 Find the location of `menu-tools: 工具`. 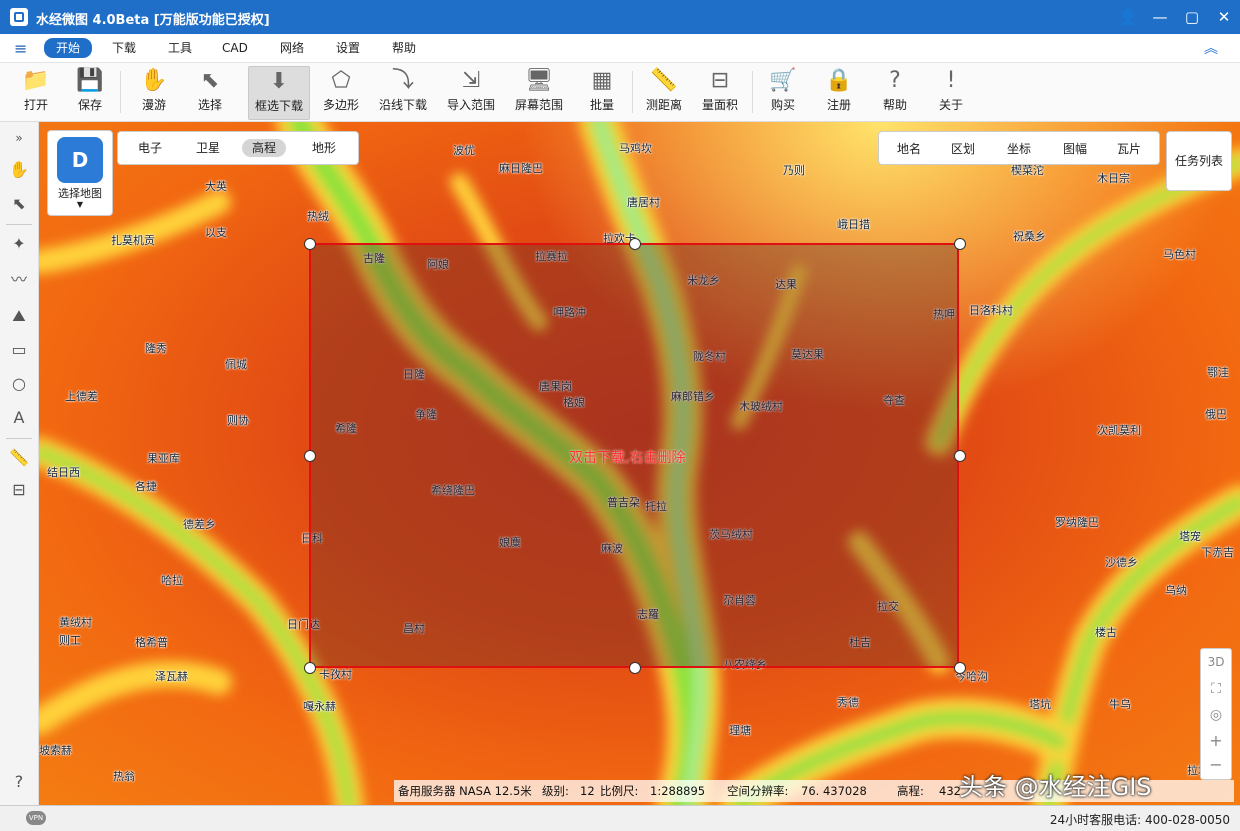

menu-tools: 工具 is located at coordinates (180, 48).